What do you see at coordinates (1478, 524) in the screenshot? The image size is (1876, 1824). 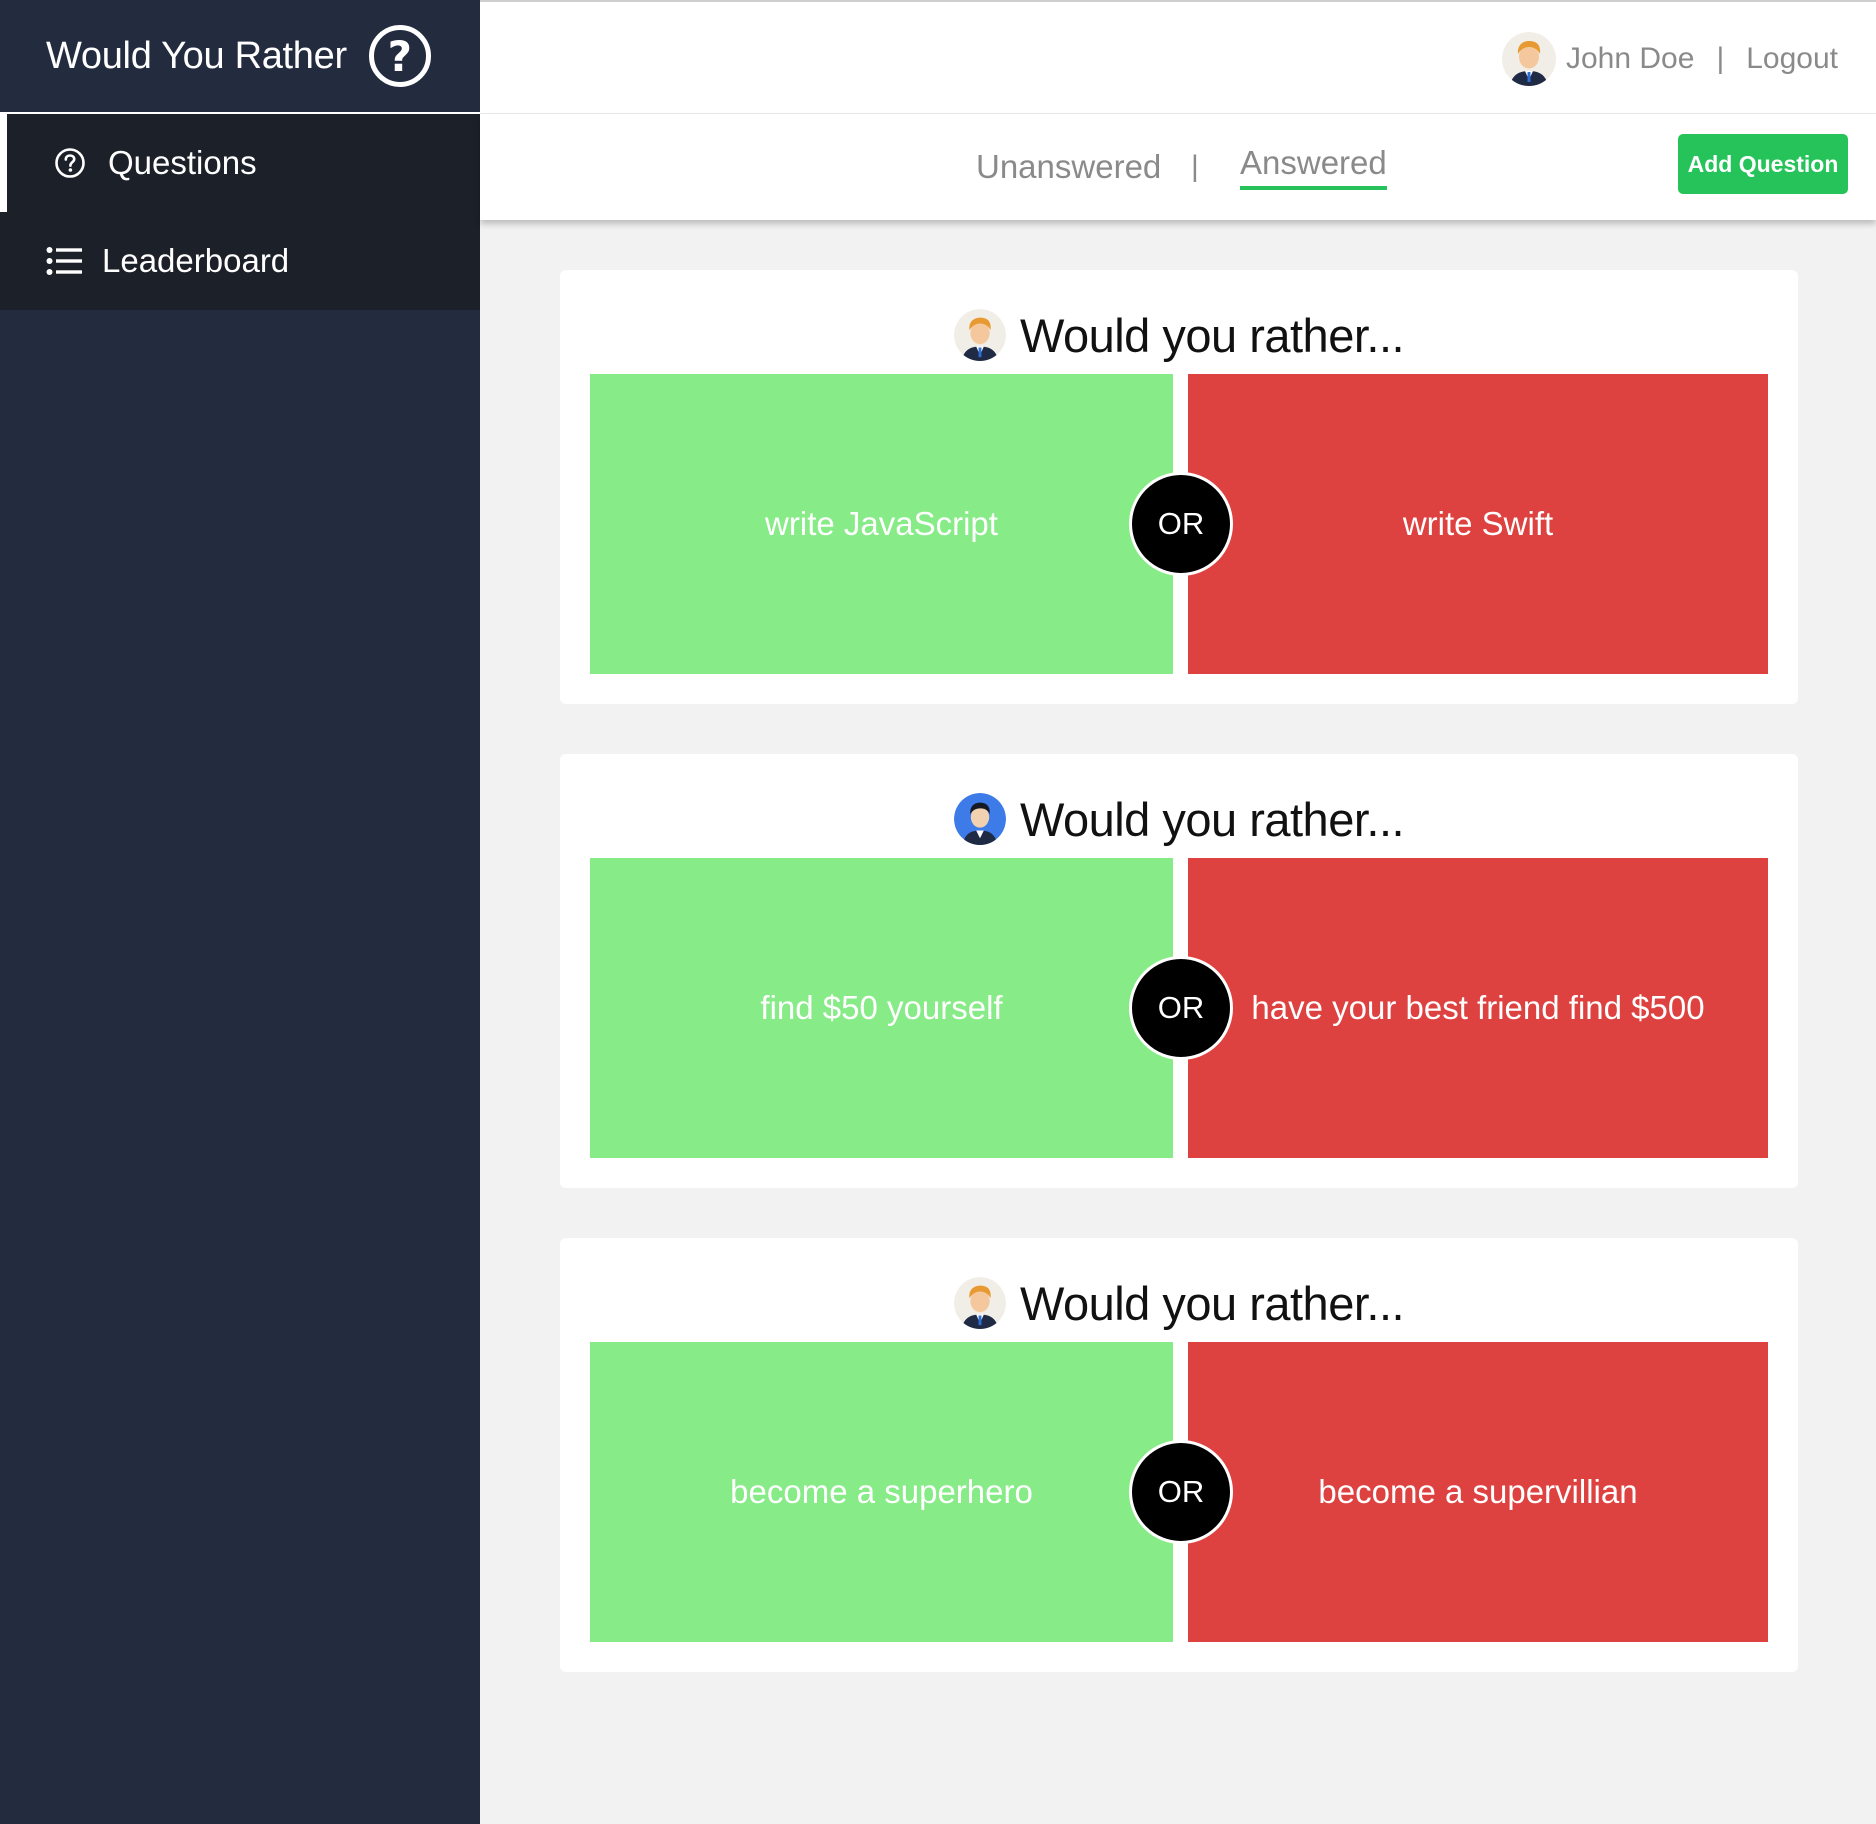 I see `option-b: write Swift` at bounding box center [1478, 524].